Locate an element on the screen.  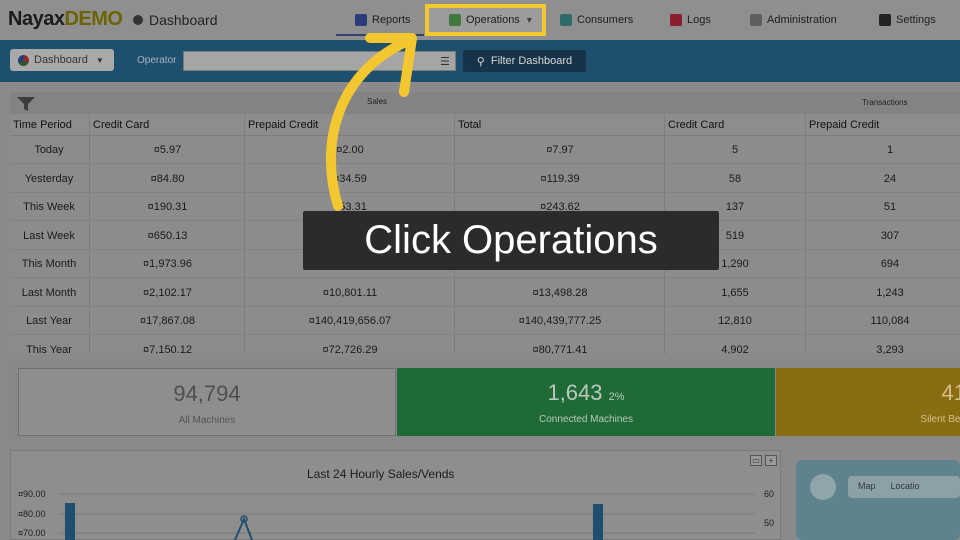
instruction-text: Click Operations is located at coordinates (511, 240).